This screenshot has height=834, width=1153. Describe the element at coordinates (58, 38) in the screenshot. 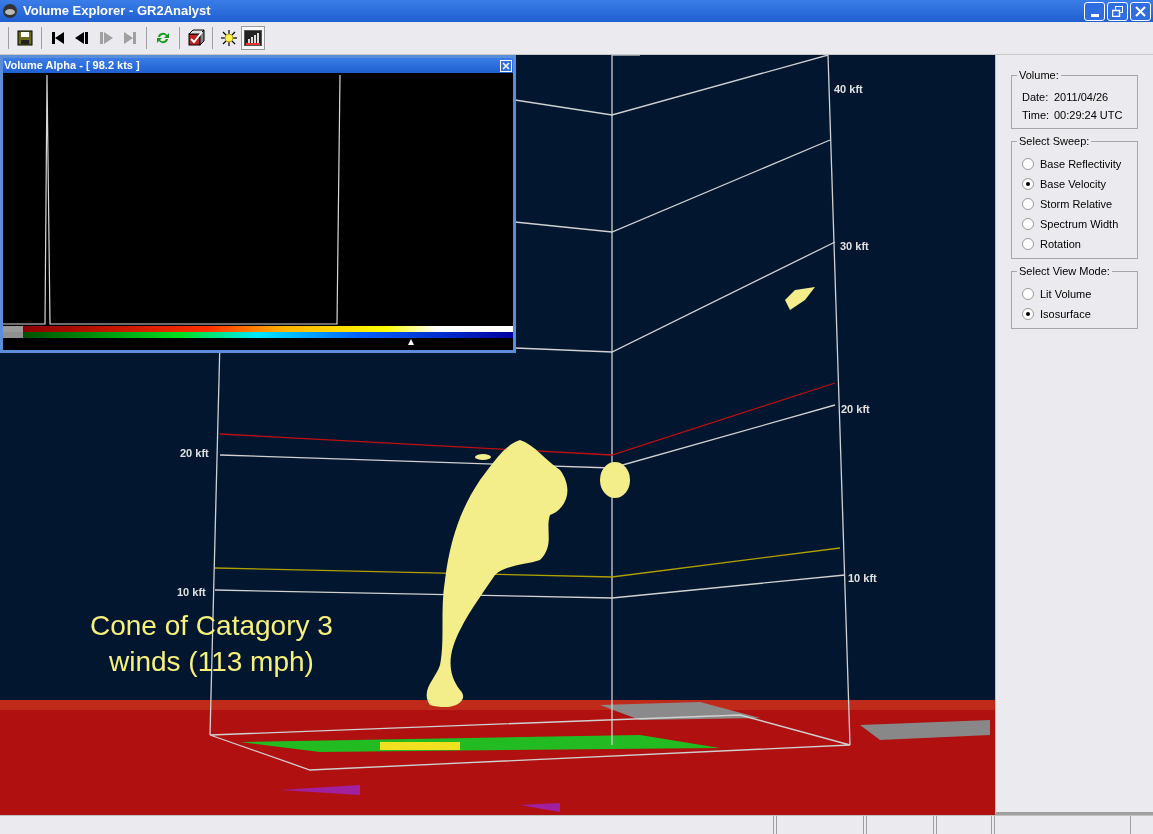

I see `skip-back-icon` at that location.